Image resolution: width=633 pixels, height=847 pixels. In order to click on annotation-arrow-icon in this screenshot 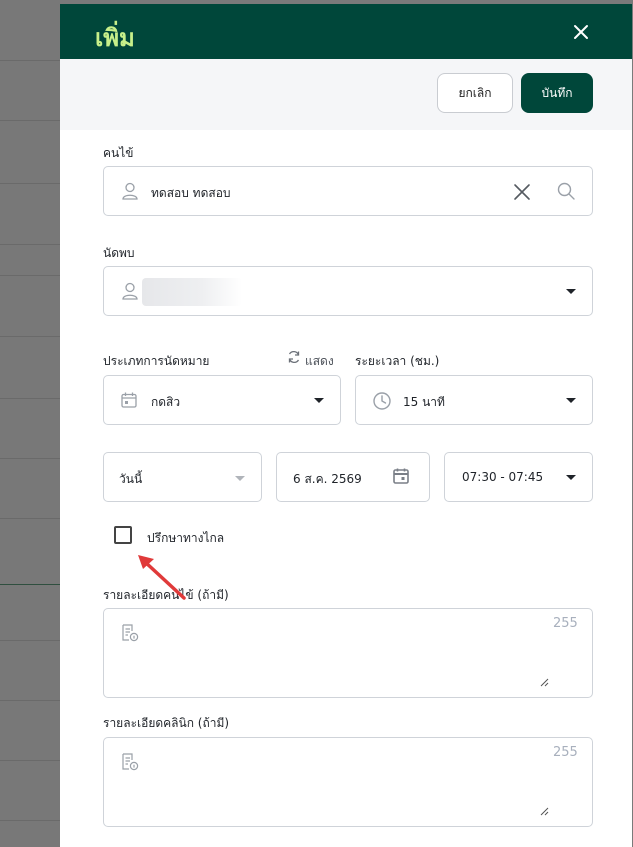, I will do `click(162, 577)`.